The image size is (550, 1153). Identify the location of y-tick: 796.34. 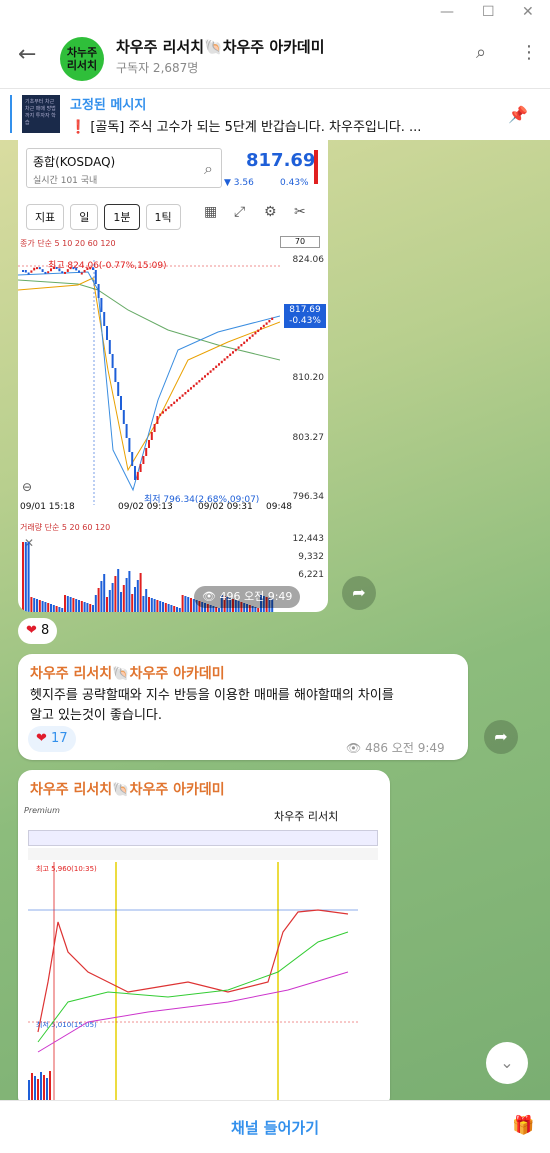
(308, 497).